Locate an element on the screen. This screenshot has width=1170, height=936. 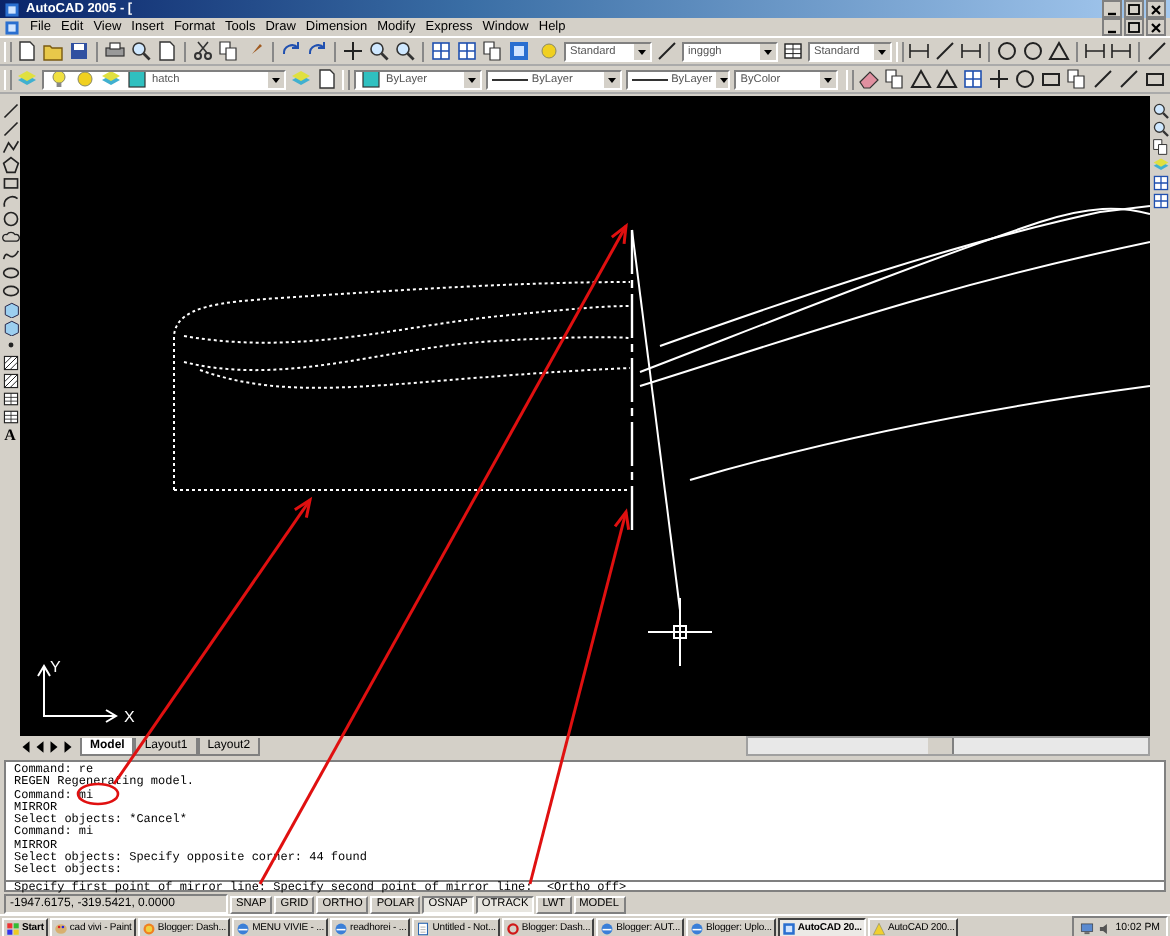
layers-icon is located at coordinates (111, 79).